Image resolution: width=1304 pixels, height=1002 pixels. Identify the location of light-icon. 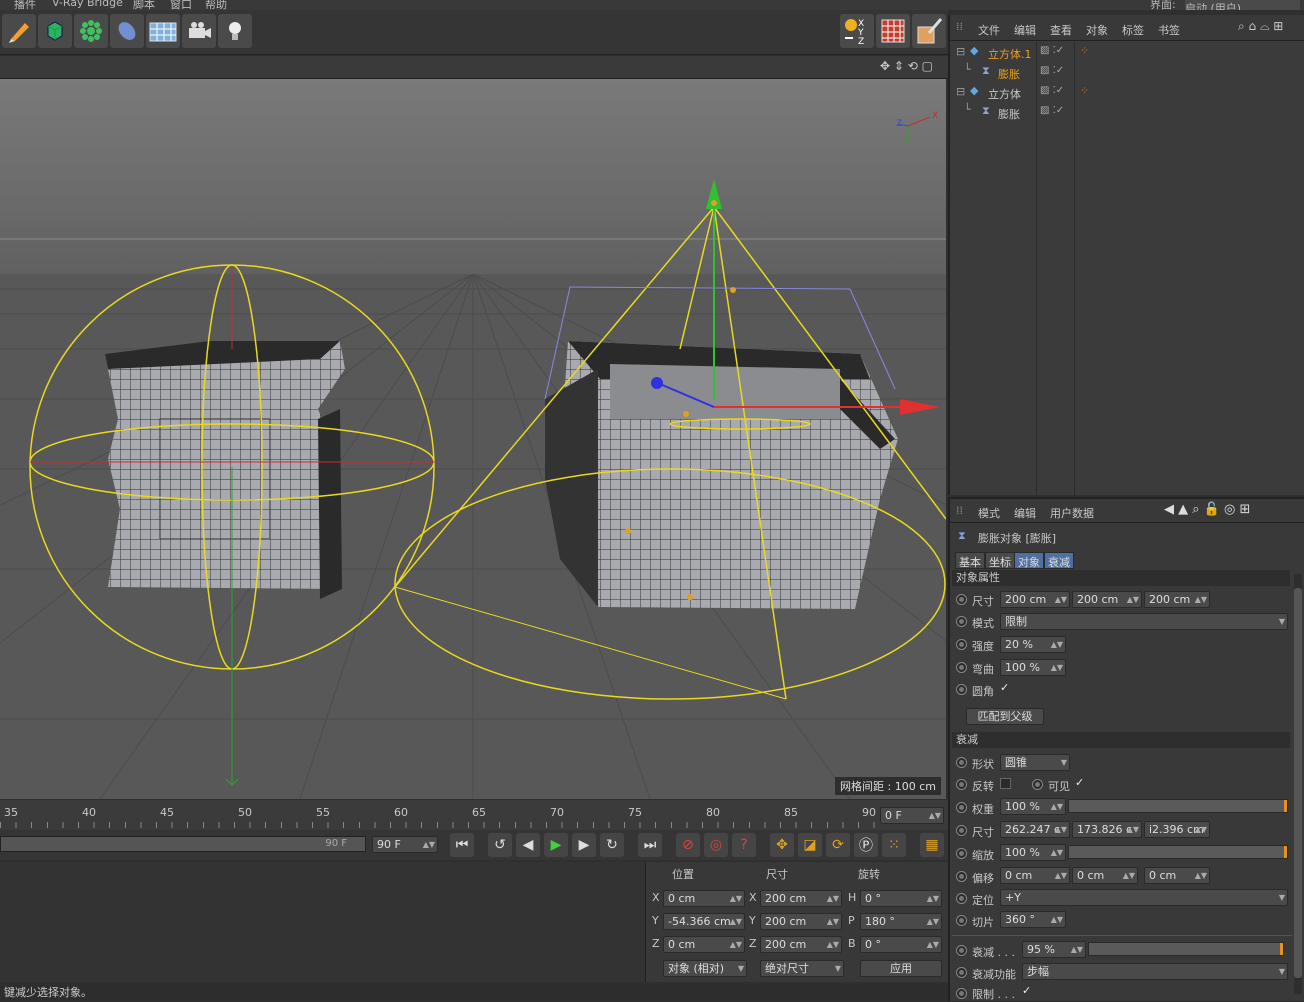
(235, 31).